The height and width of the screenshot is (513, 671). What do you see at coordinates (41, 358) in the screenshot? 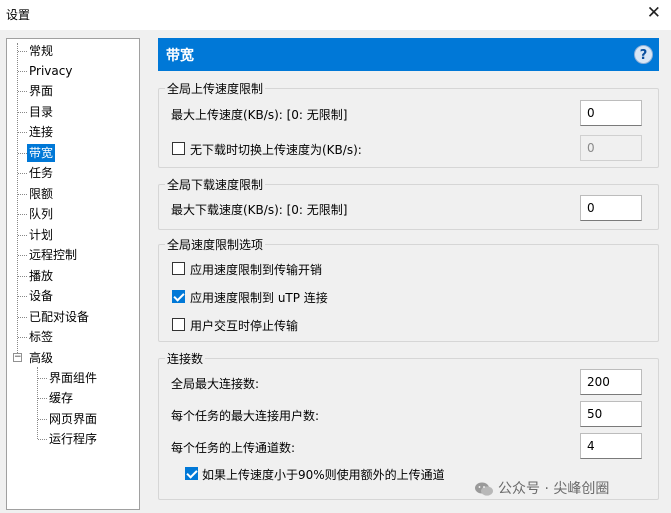
I see `tree-item-advanced: 高级` at bounding box center [41, 358].